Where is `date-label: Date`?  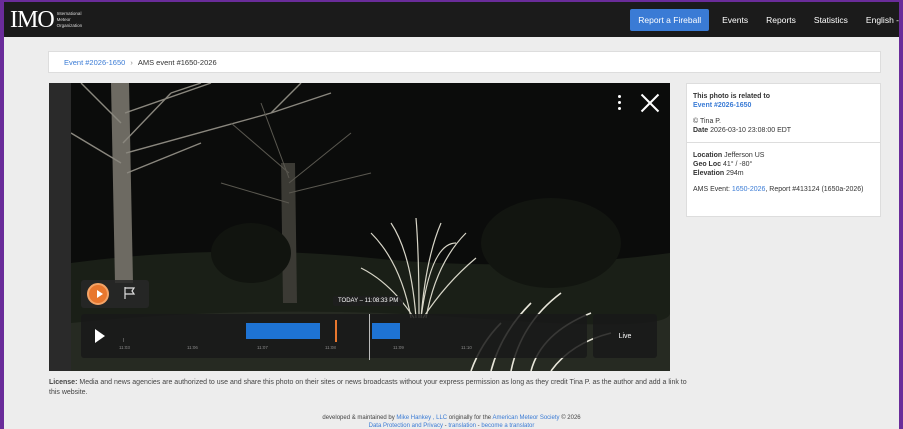
date-label: Date is located at coordinates (701, 130).